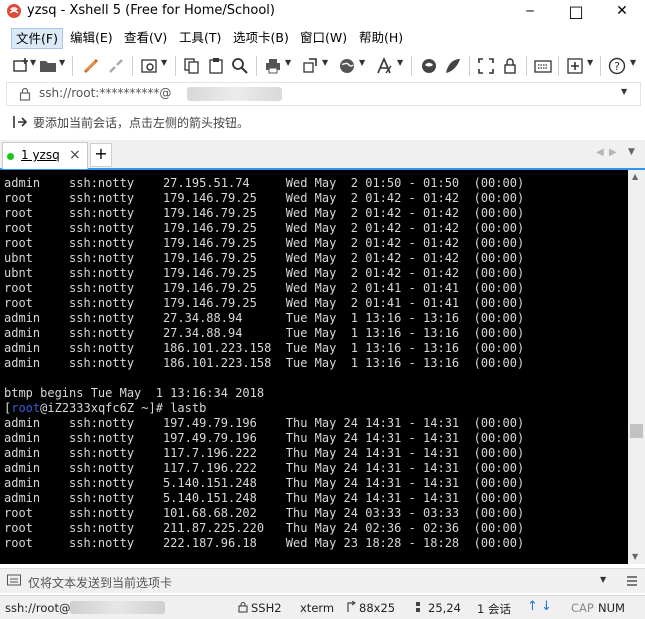 This screenshot has height=619, width=645. What do you see at coordinates (200, 37) in the screenshot?
I see `menu-tools: 工具(T)` at bounding box center [200, 37].